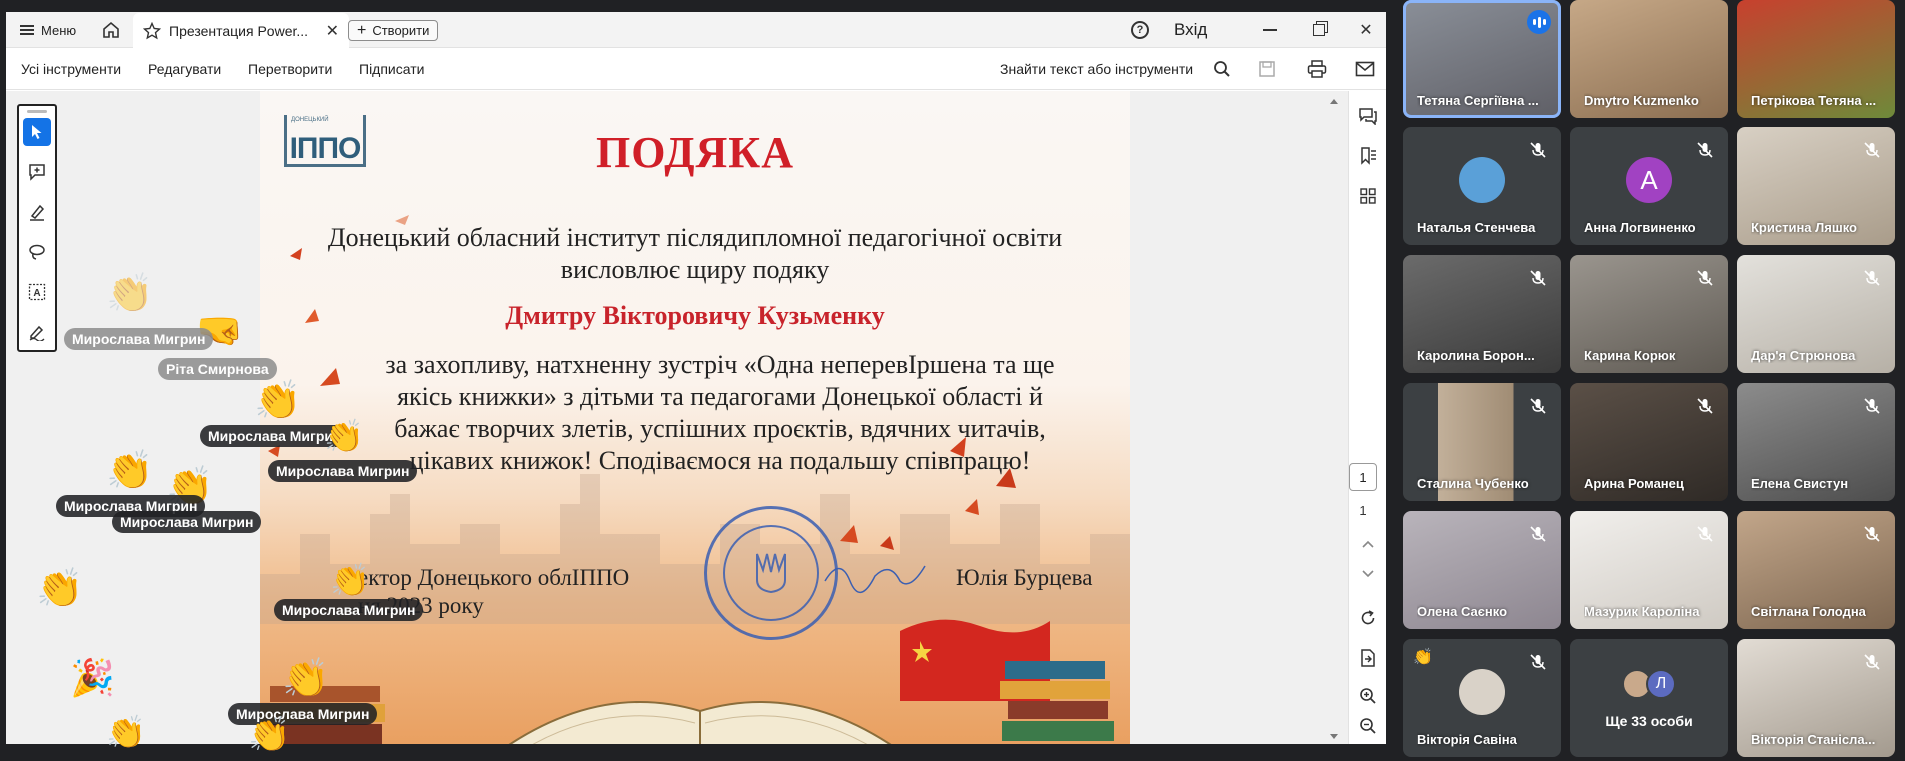  What do you see at coordinates (1366, 30) in the screenshot?
I see `close-window-icon: ✕` at bounding box center [1366, 30].